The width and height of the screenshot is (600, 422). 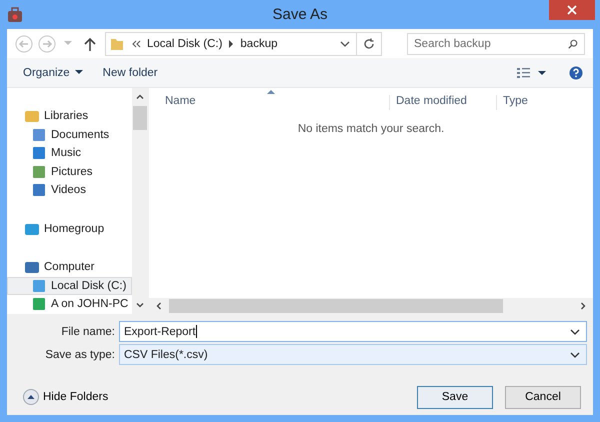 I want to click on hide-folders-button: Hide Folders, so click(x=65, y=397).